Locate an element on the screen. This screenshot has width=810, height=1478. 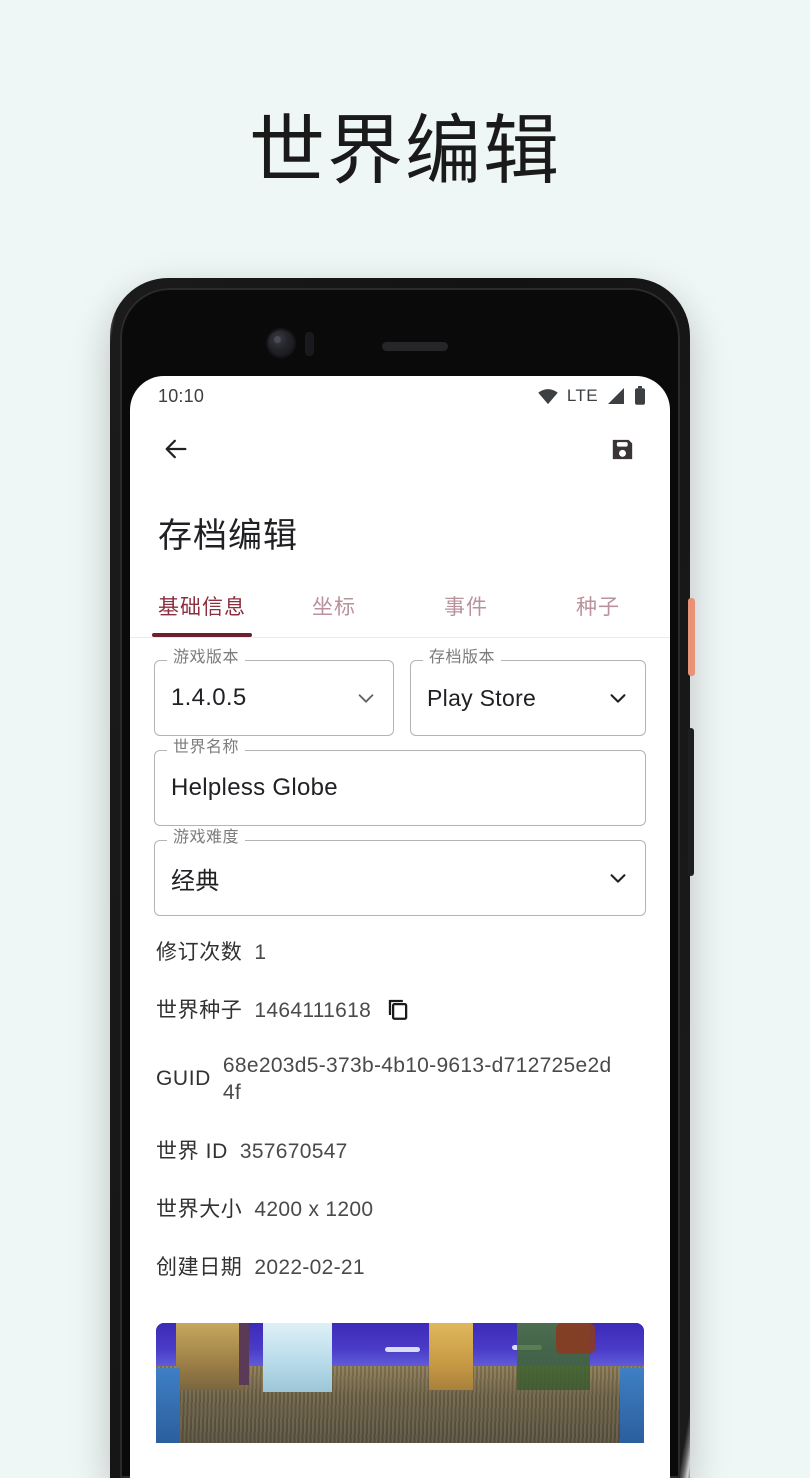
info-label: GUID is located at coordinates (183, 1079).